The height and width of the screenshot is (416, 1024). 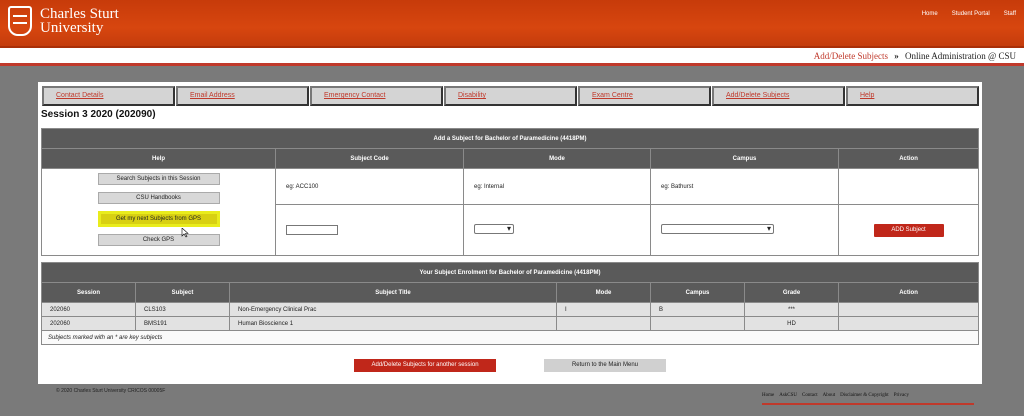 What do you see at coordinates (242, 96) in the screenshot?
I see `tab-email-address: Email Address` at bounding box center [242, 96].